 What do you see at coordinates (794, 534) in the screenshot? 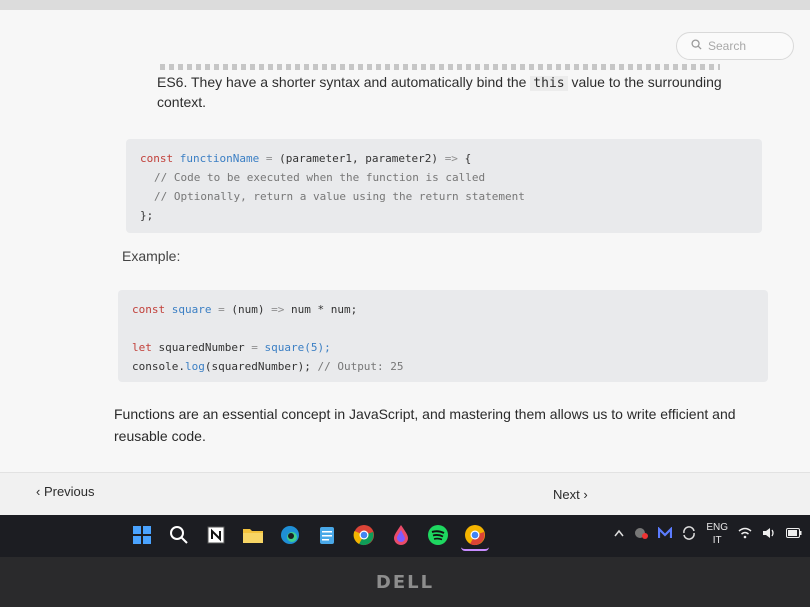
I see `battery-icon` at bounding box center [794, 534].